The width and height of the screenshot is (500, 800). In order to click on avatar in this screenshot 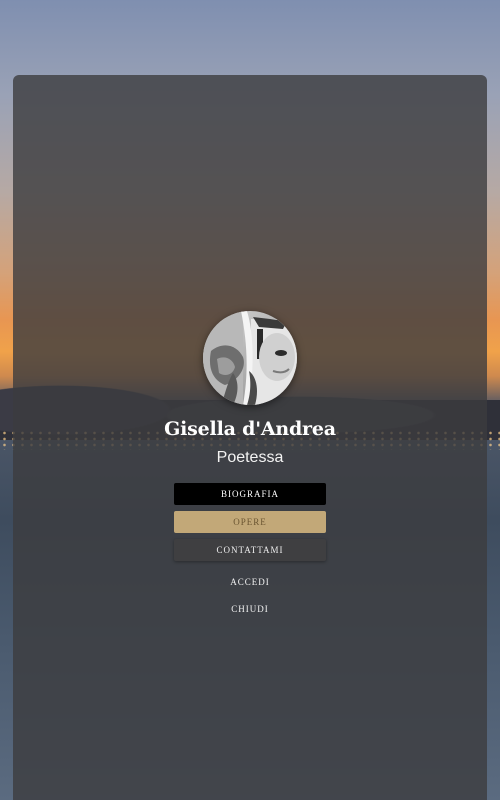, I will do `click(250, 358)`.